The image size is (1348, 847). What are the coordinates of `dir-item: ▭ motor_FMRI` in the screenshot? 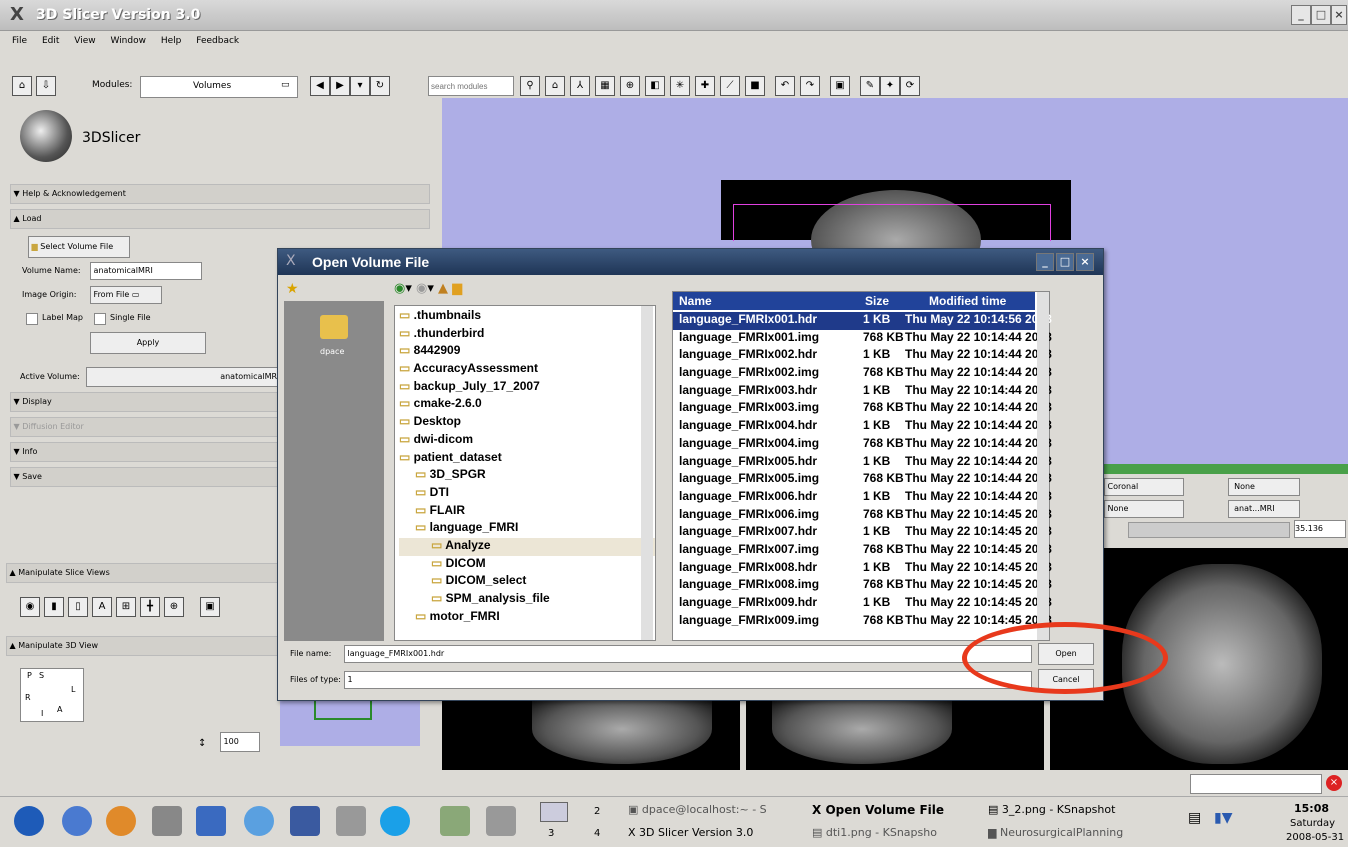 It's located at (527, 618).